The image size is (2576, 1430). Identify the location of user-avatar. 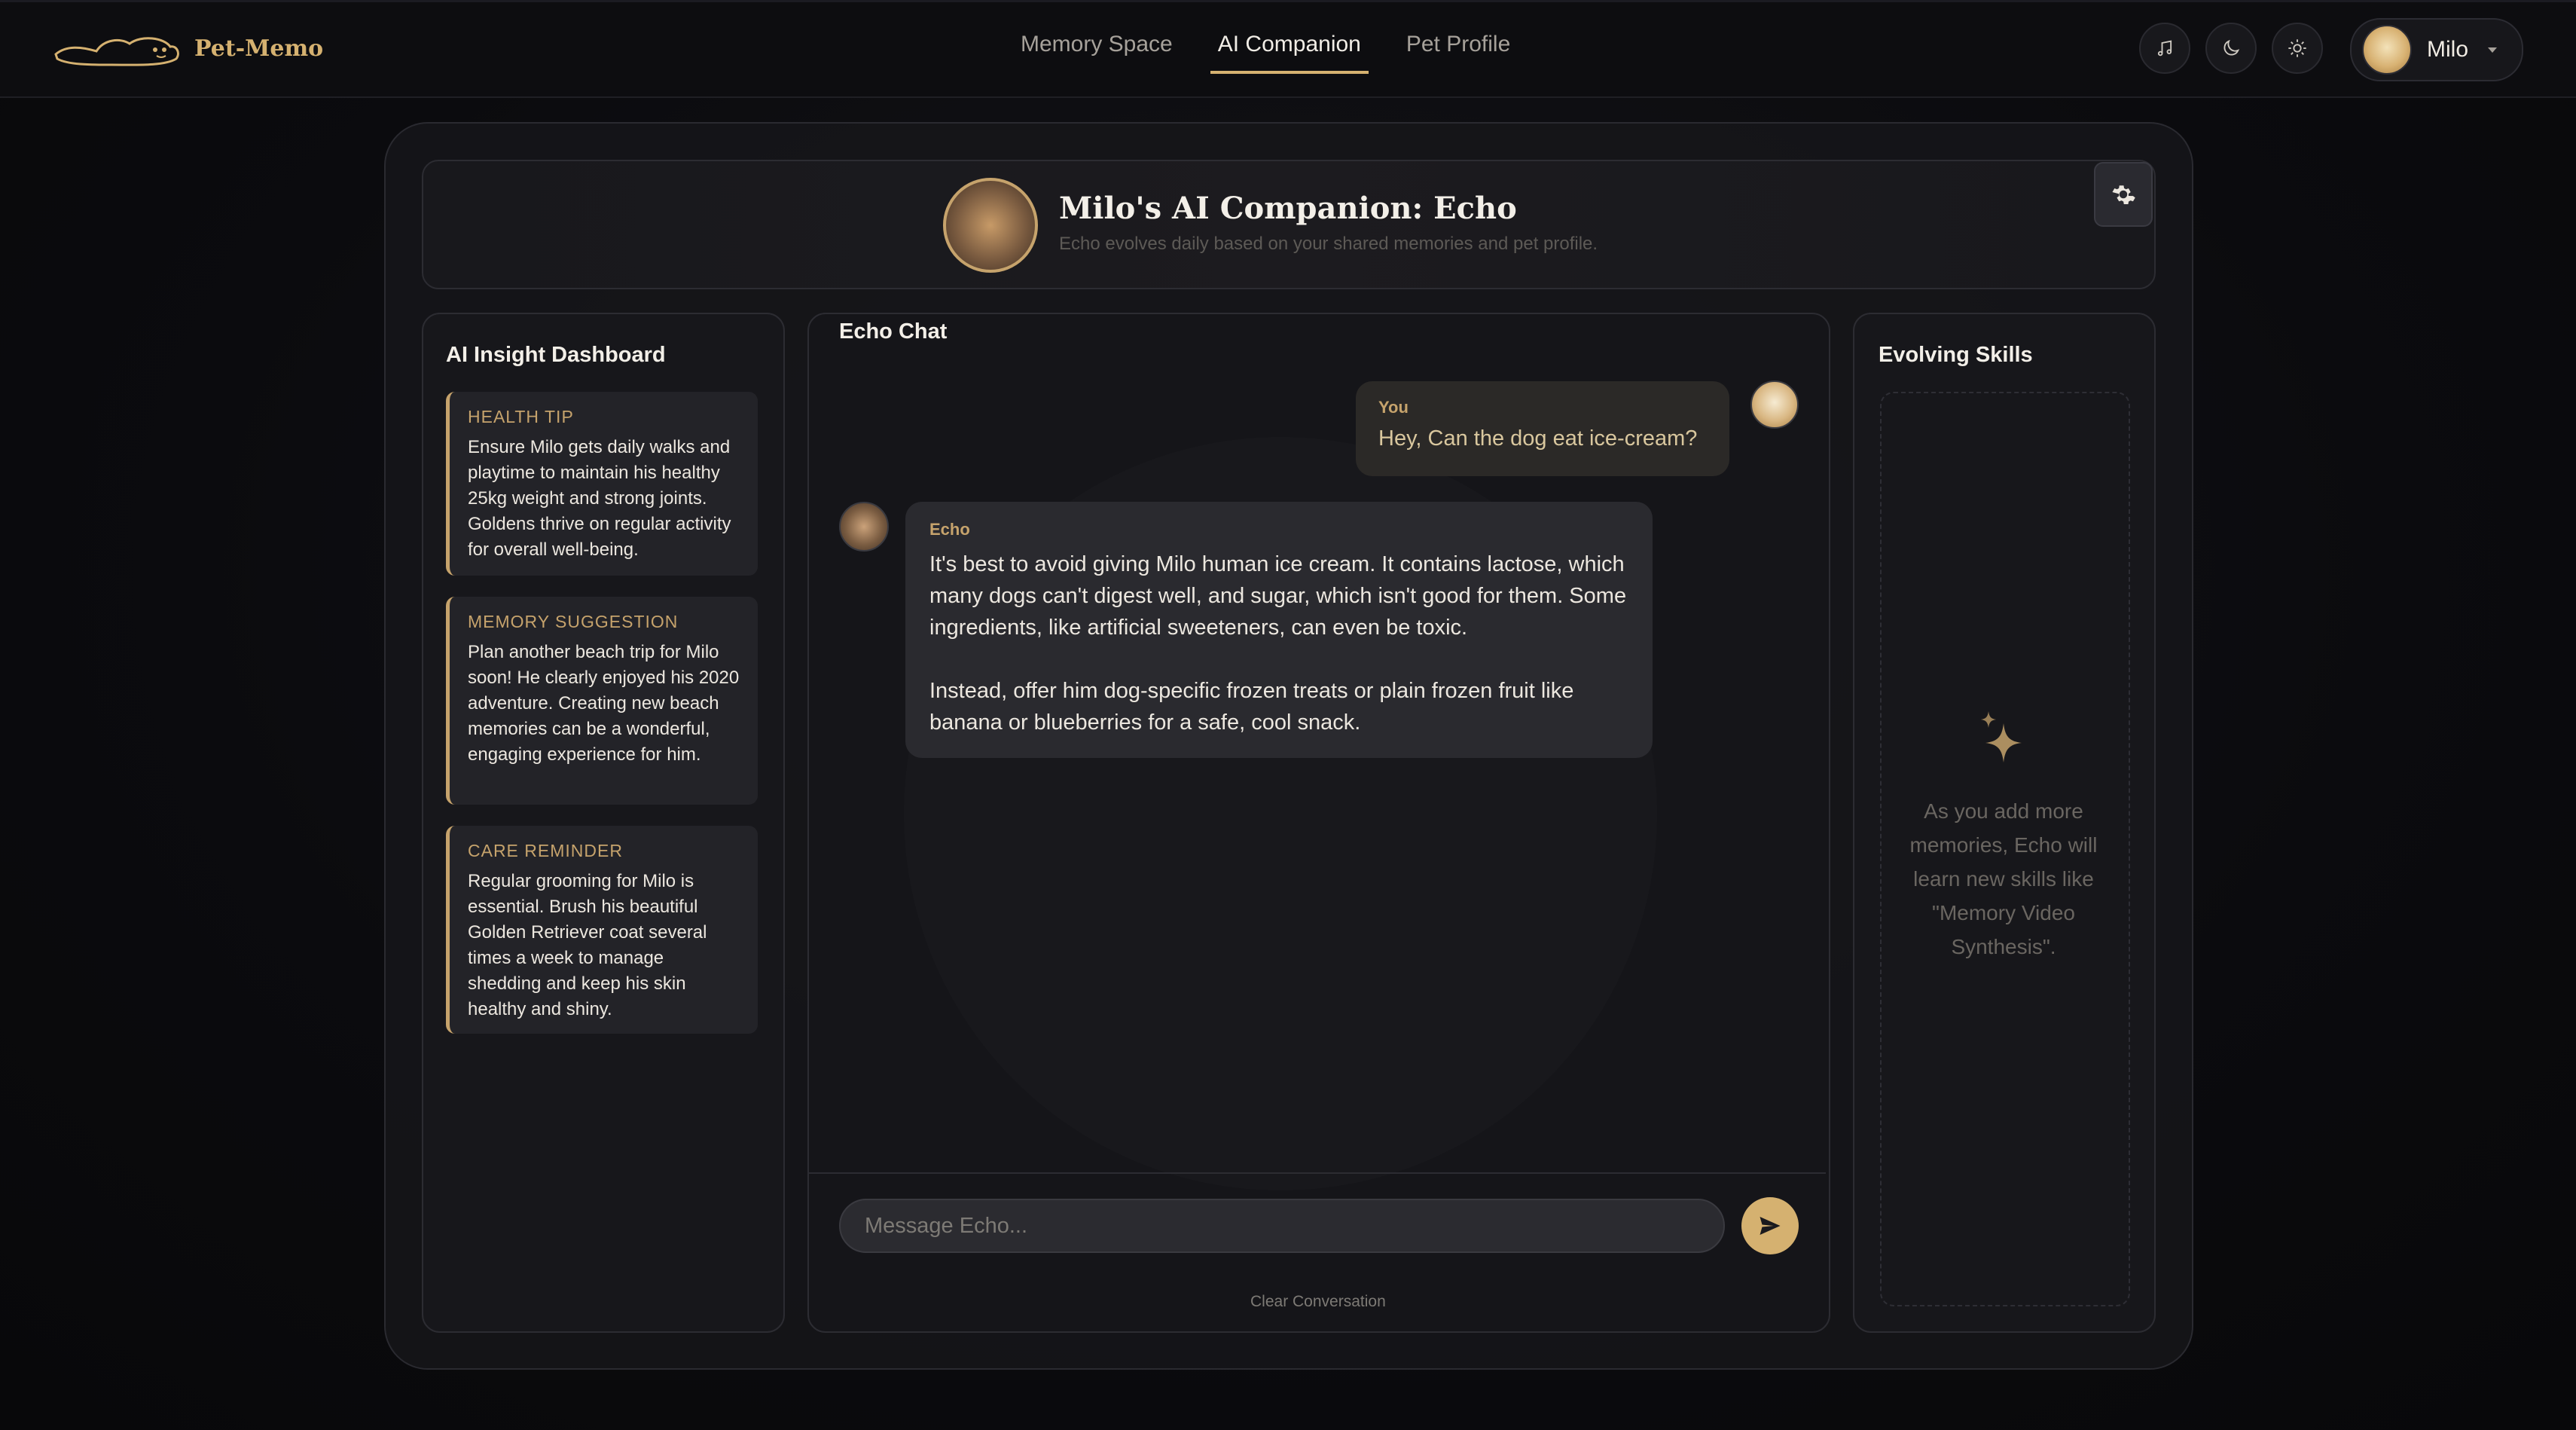
(1775, 404).